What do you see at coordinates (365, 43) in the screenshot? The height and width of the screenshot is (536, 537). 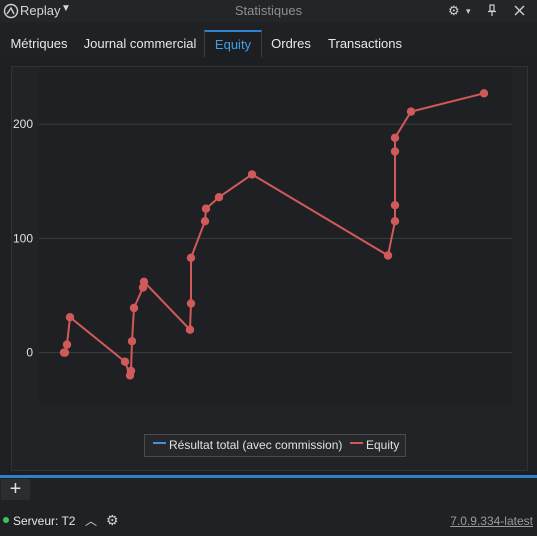 I see `tab-transactions: Transactions` at bounding box center [365, 43].